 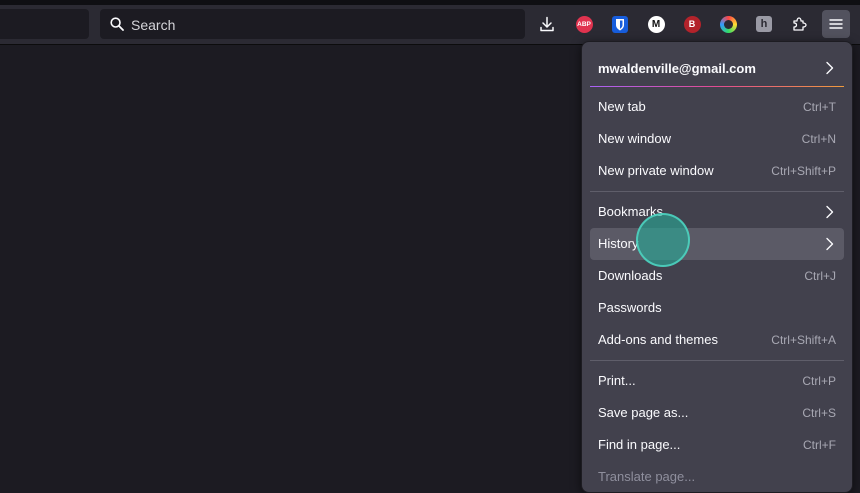 What do you see at coordinates (117, 24) in the screenshot?
I see `search-icon` at bounding box center [117, 24].